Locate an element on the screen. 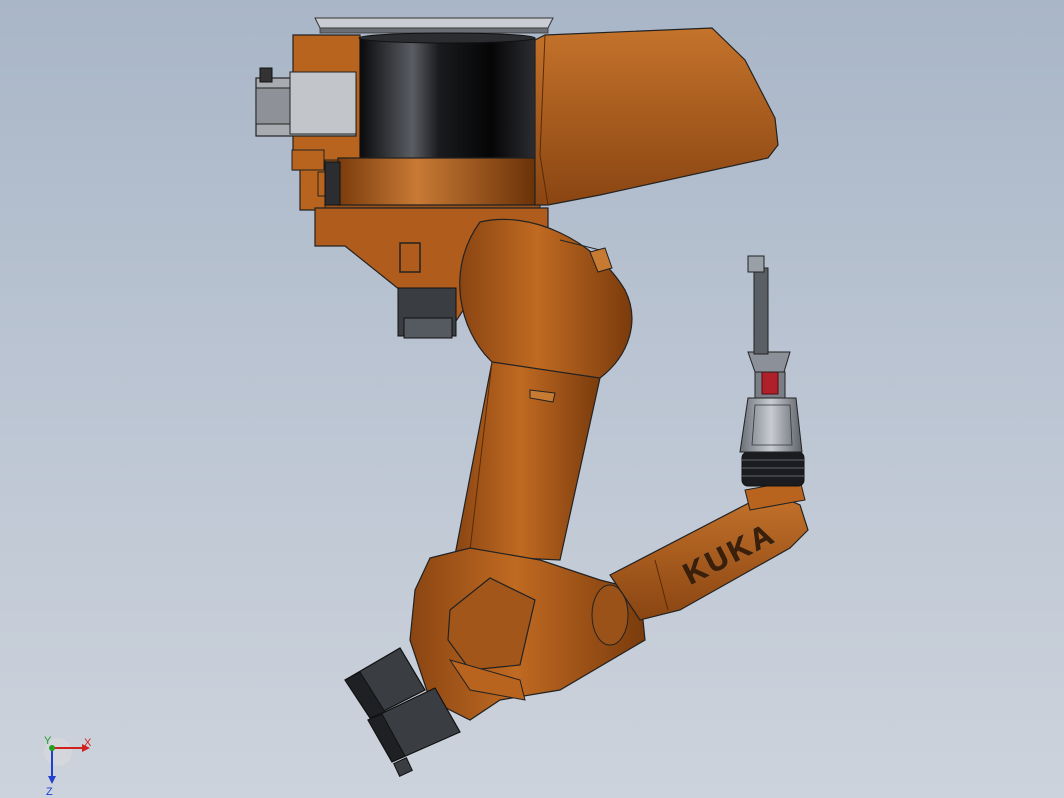 This screenshot has width=1064, height=798. elbow-housing is located at coordinates (527, 634).